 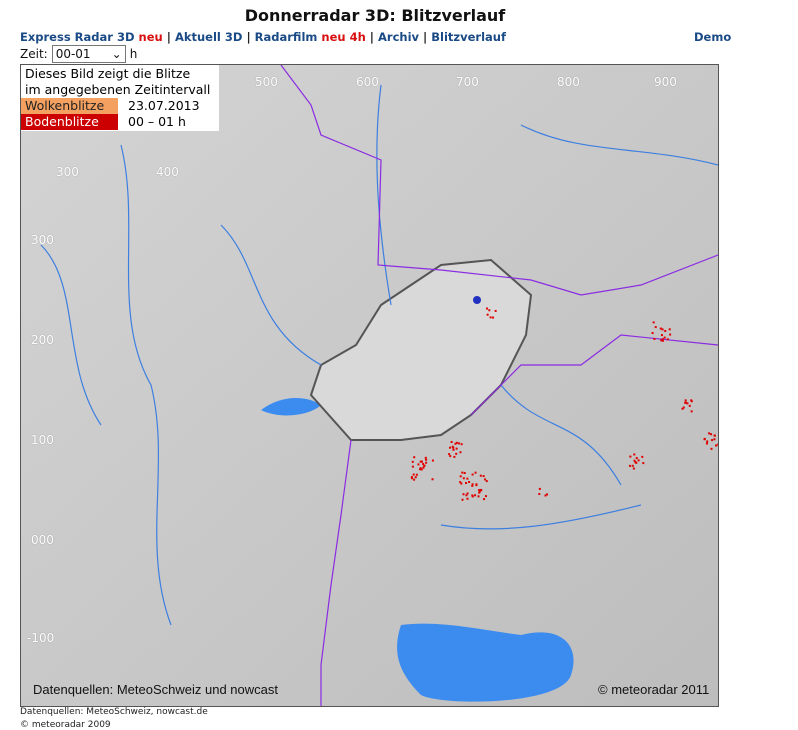 What do you see at coordinates (467, 82) in the screenshot?
I see `axis-label-top: 700` at bounding box center [467, 82].